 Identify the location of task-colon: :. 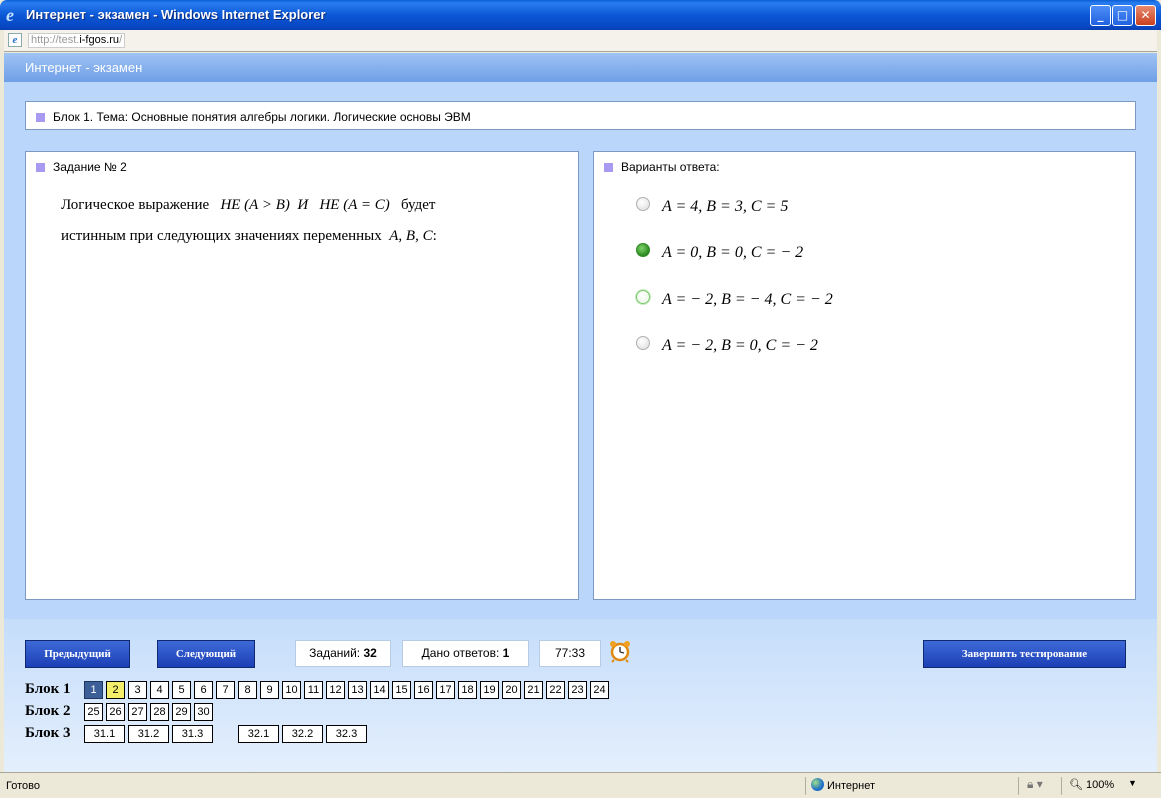
(434, 236).